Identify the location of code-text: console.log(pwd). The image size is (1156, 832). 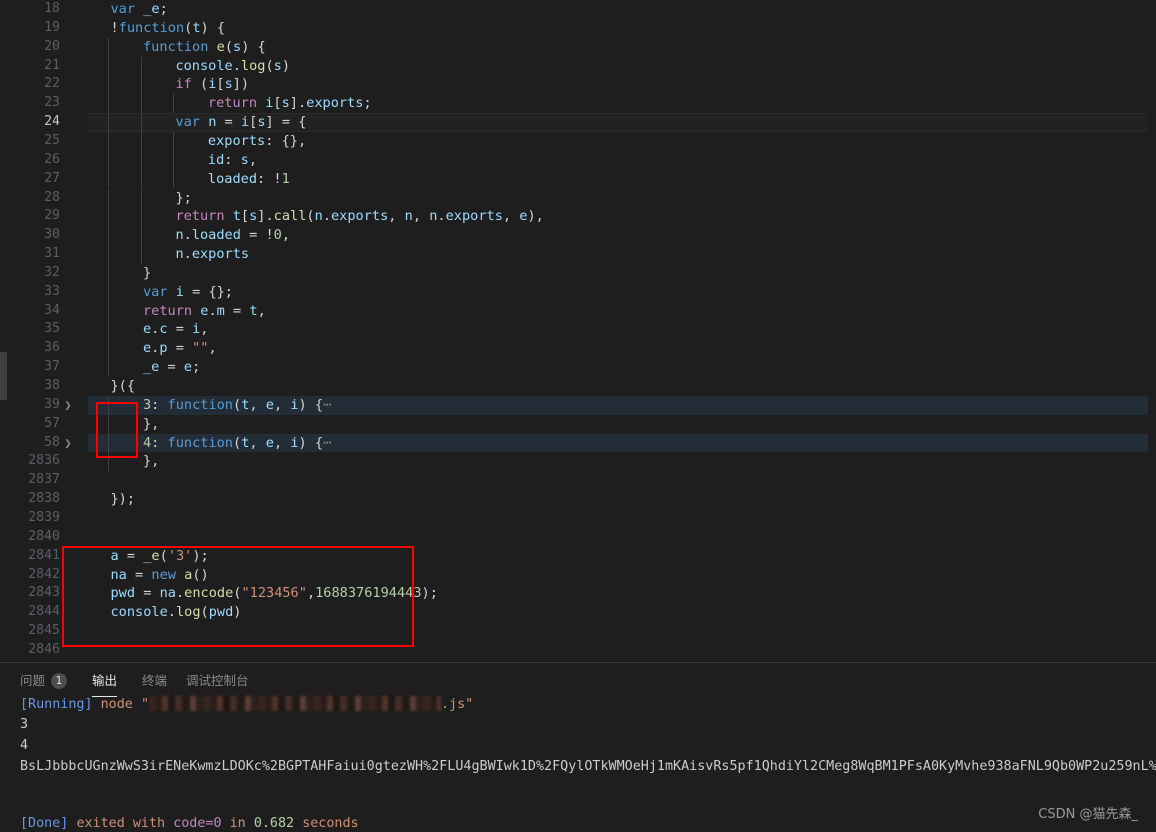
(175, 612).